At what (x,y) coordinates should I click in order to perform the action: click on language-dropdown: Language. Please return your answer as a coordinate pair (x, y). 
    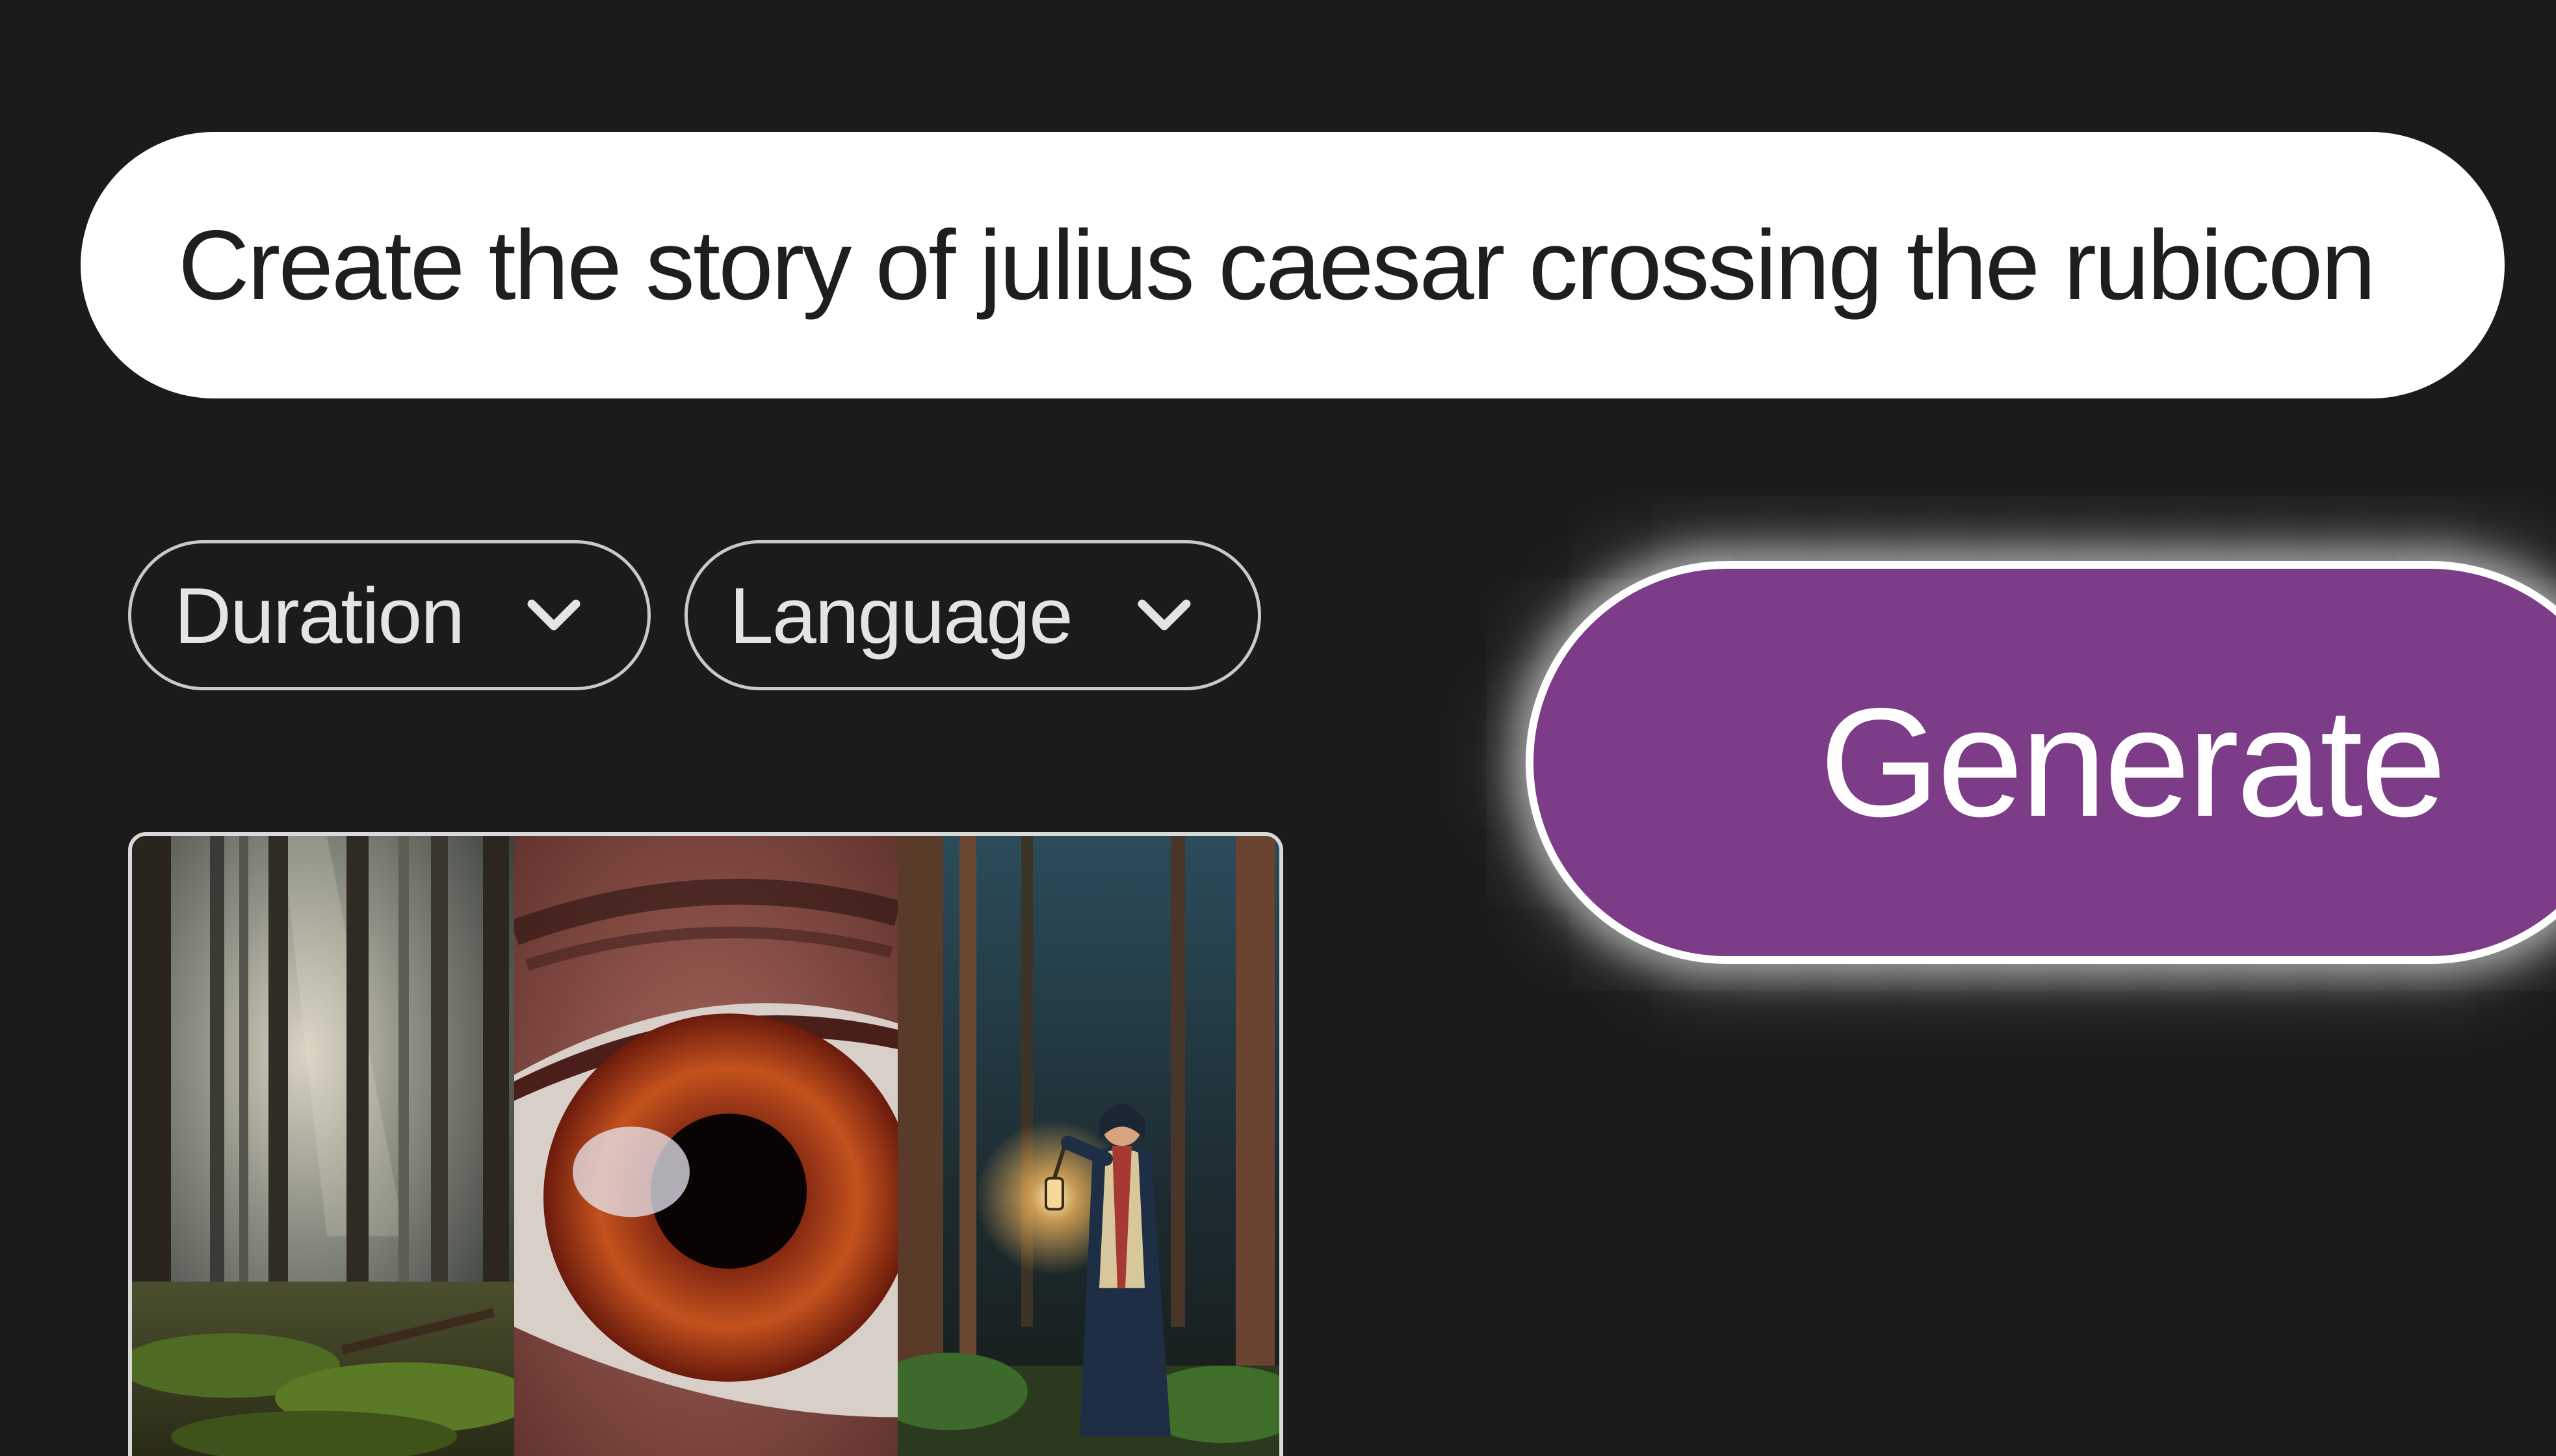
    Looking at the image, I should click on (973, 615).